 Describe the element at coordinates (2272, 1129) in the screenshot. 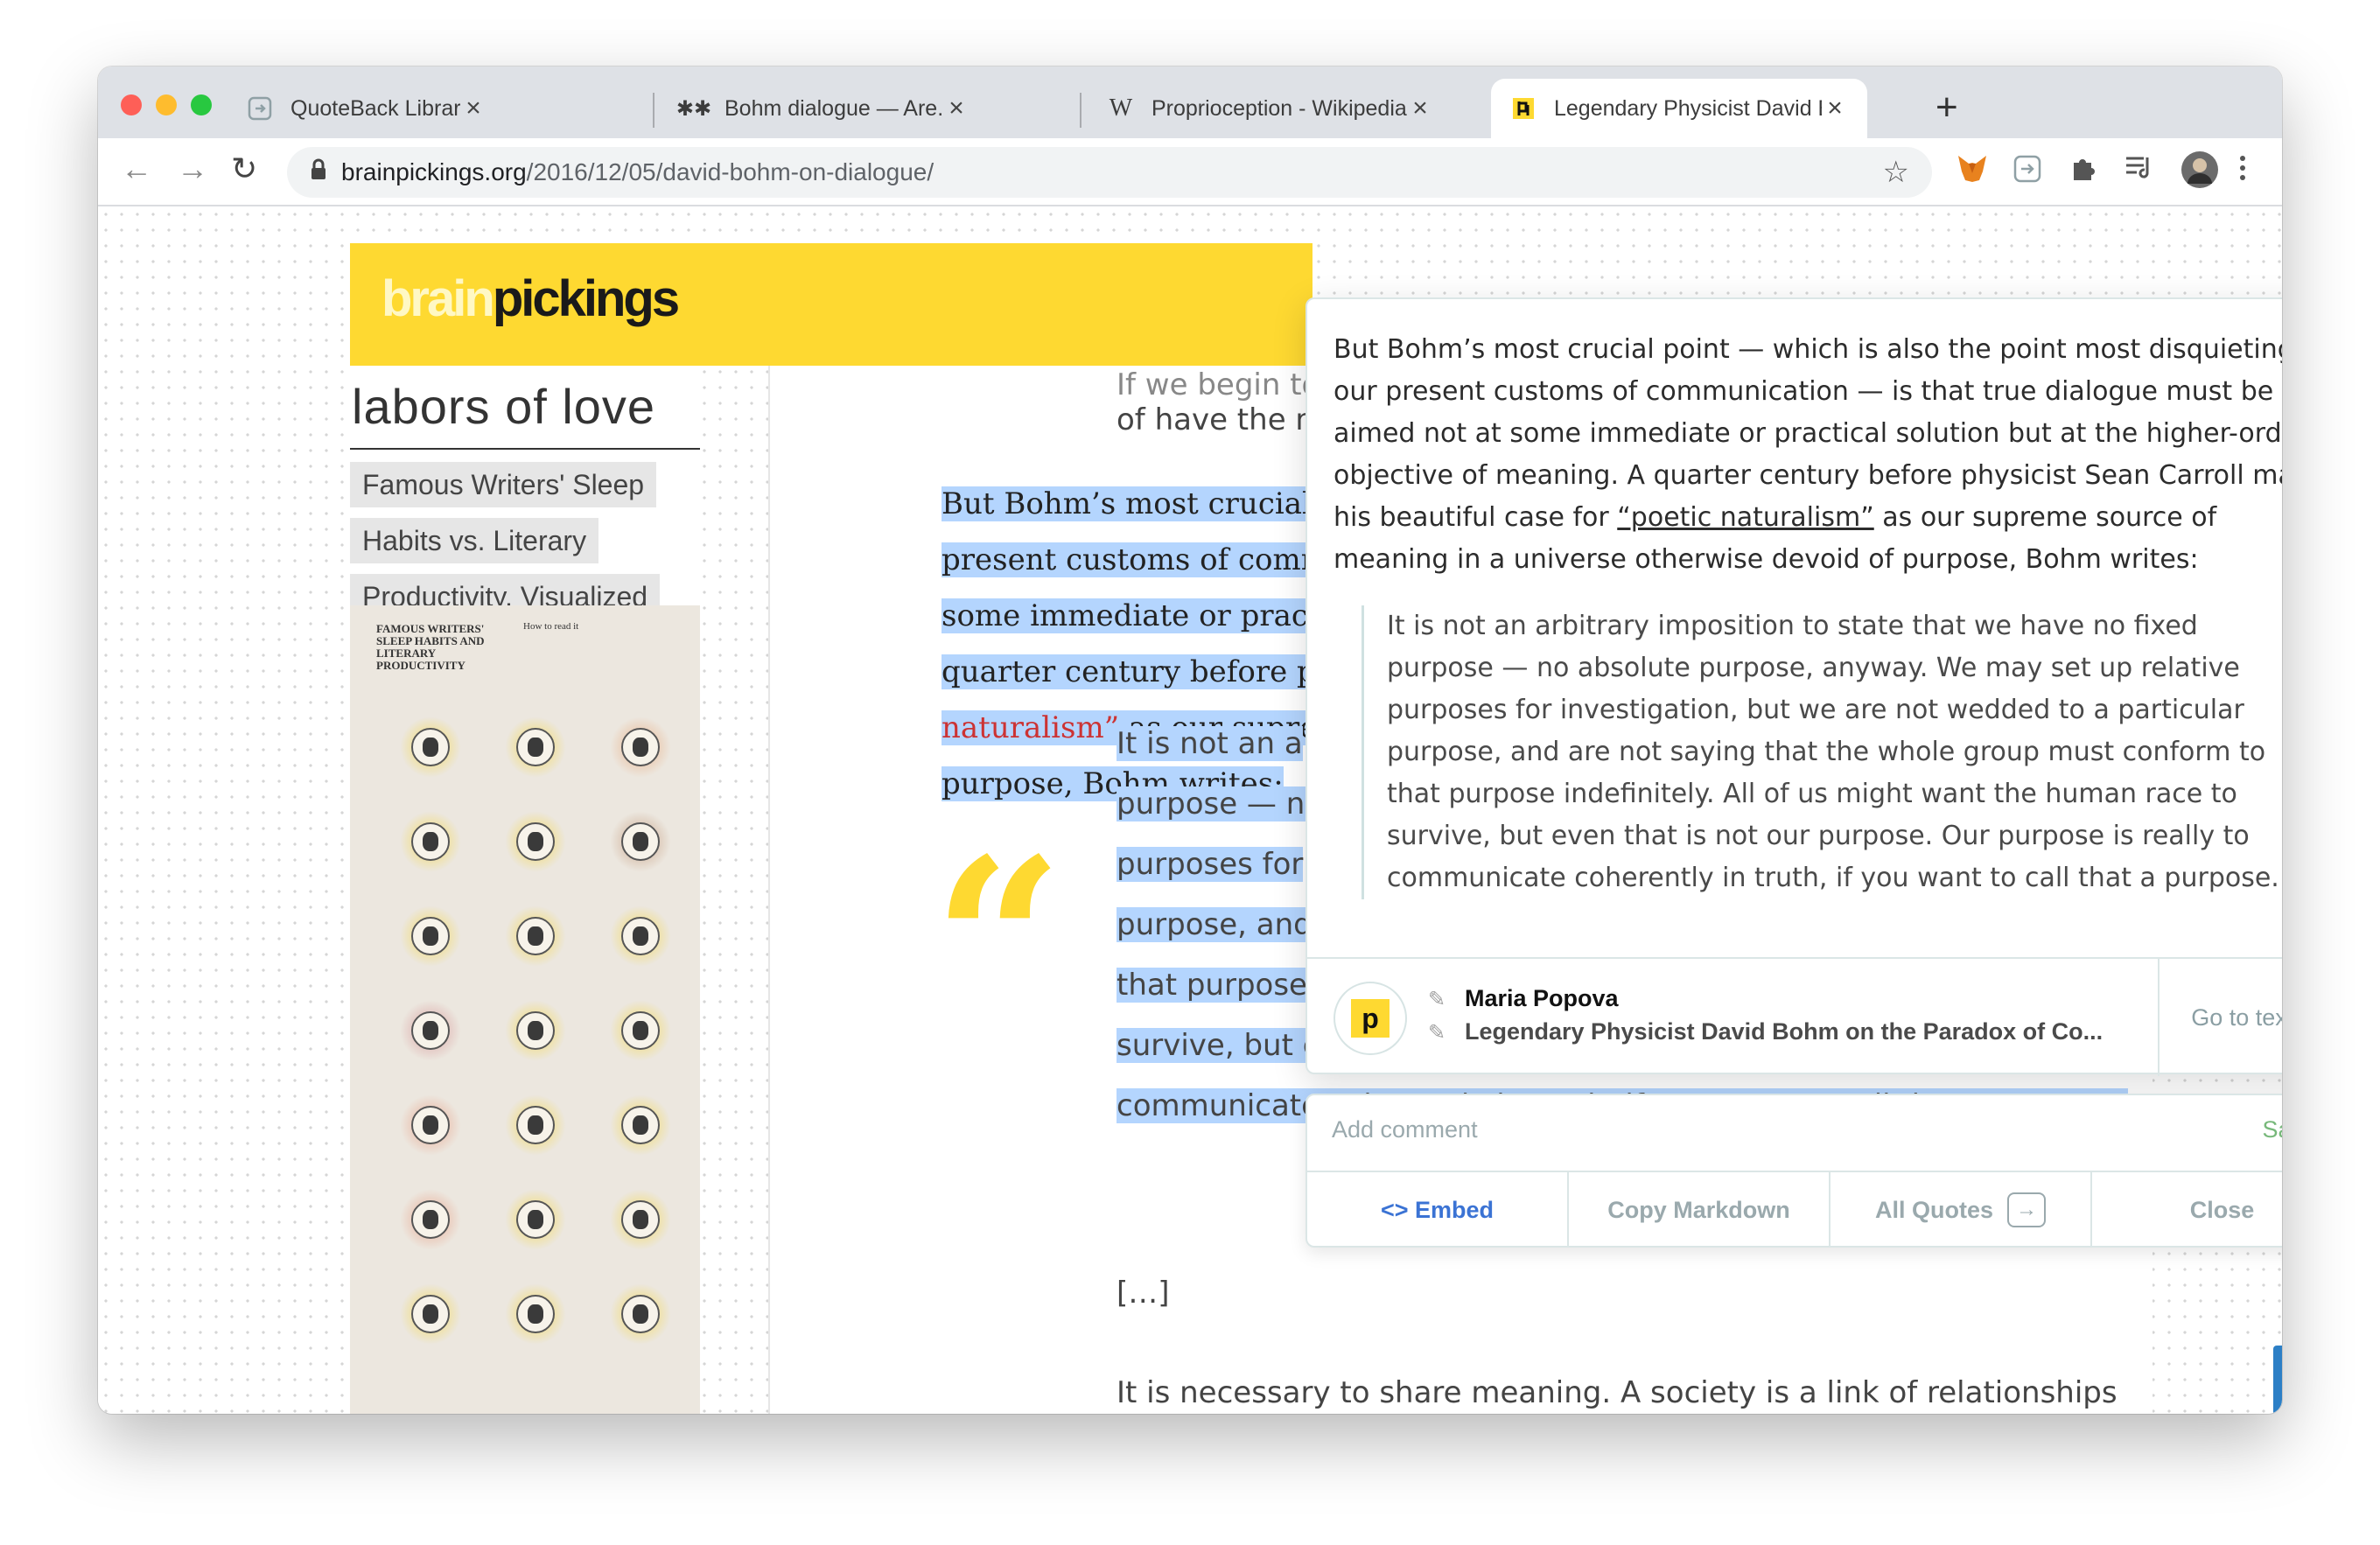

I see `saved-status: Saved` at that location.